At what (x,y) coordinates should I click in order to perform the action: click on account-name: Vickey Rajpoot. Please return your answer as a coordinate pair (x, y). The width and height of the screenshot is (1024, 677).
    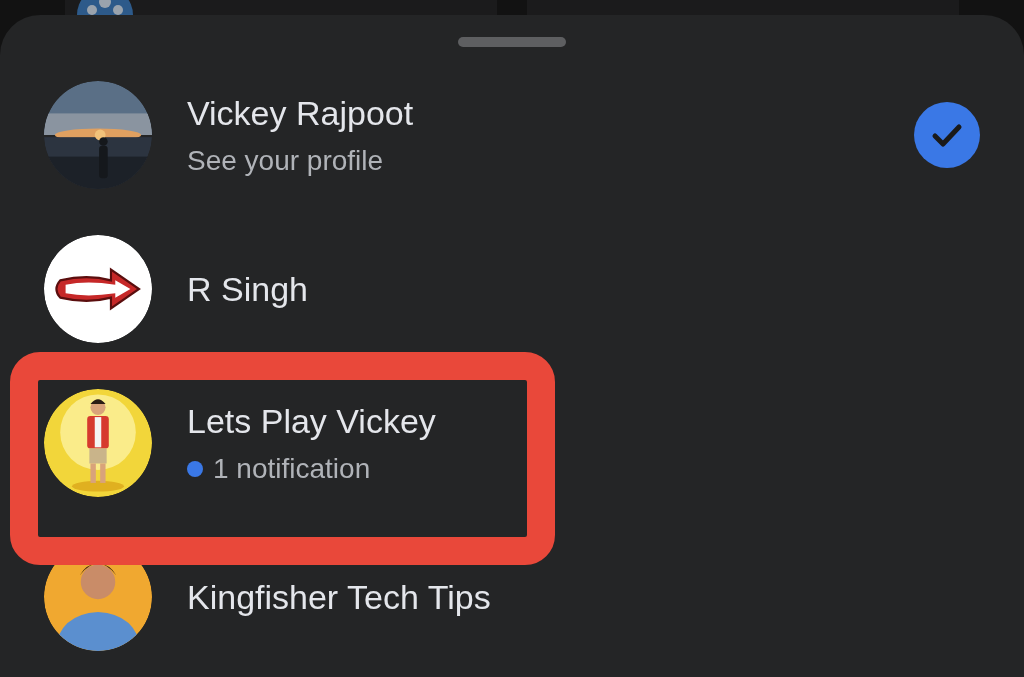
    Looking at the image, I should click on (533, 113).